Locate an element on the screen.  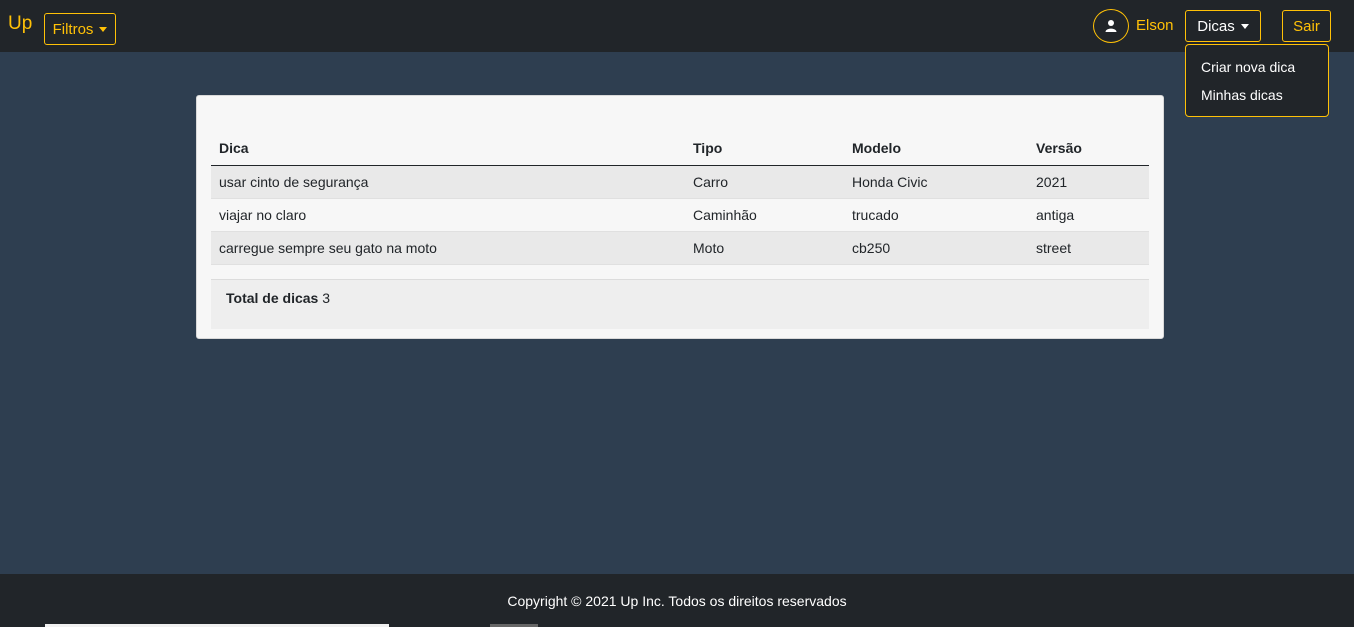
table-header-row: Dica Tipo Modelo Versão is located at coordinates (680, 149).